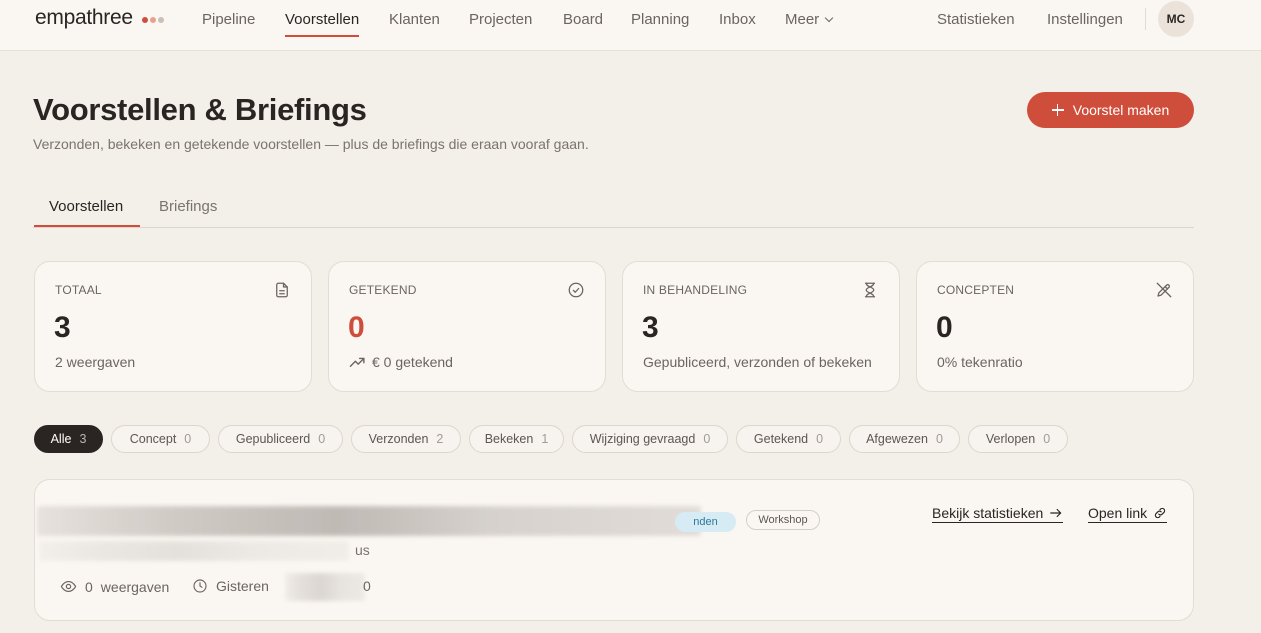 The image size is (1261, 633). What do you see at coordinates (322, 36) in the screenshot?
I see `nav-active-indicator` at bounding box center [322, 36].